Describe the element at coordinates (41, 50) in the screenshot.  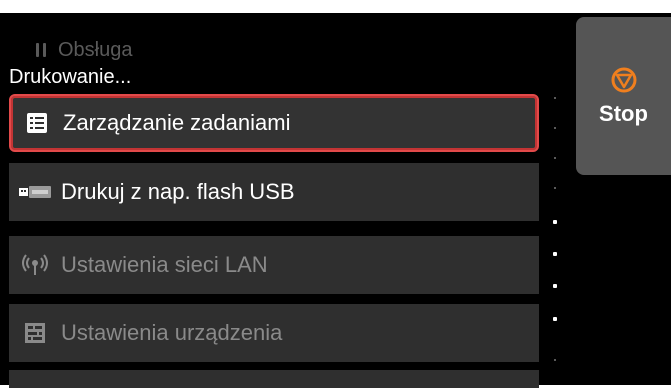
I see `maintenance-icon` at that location.